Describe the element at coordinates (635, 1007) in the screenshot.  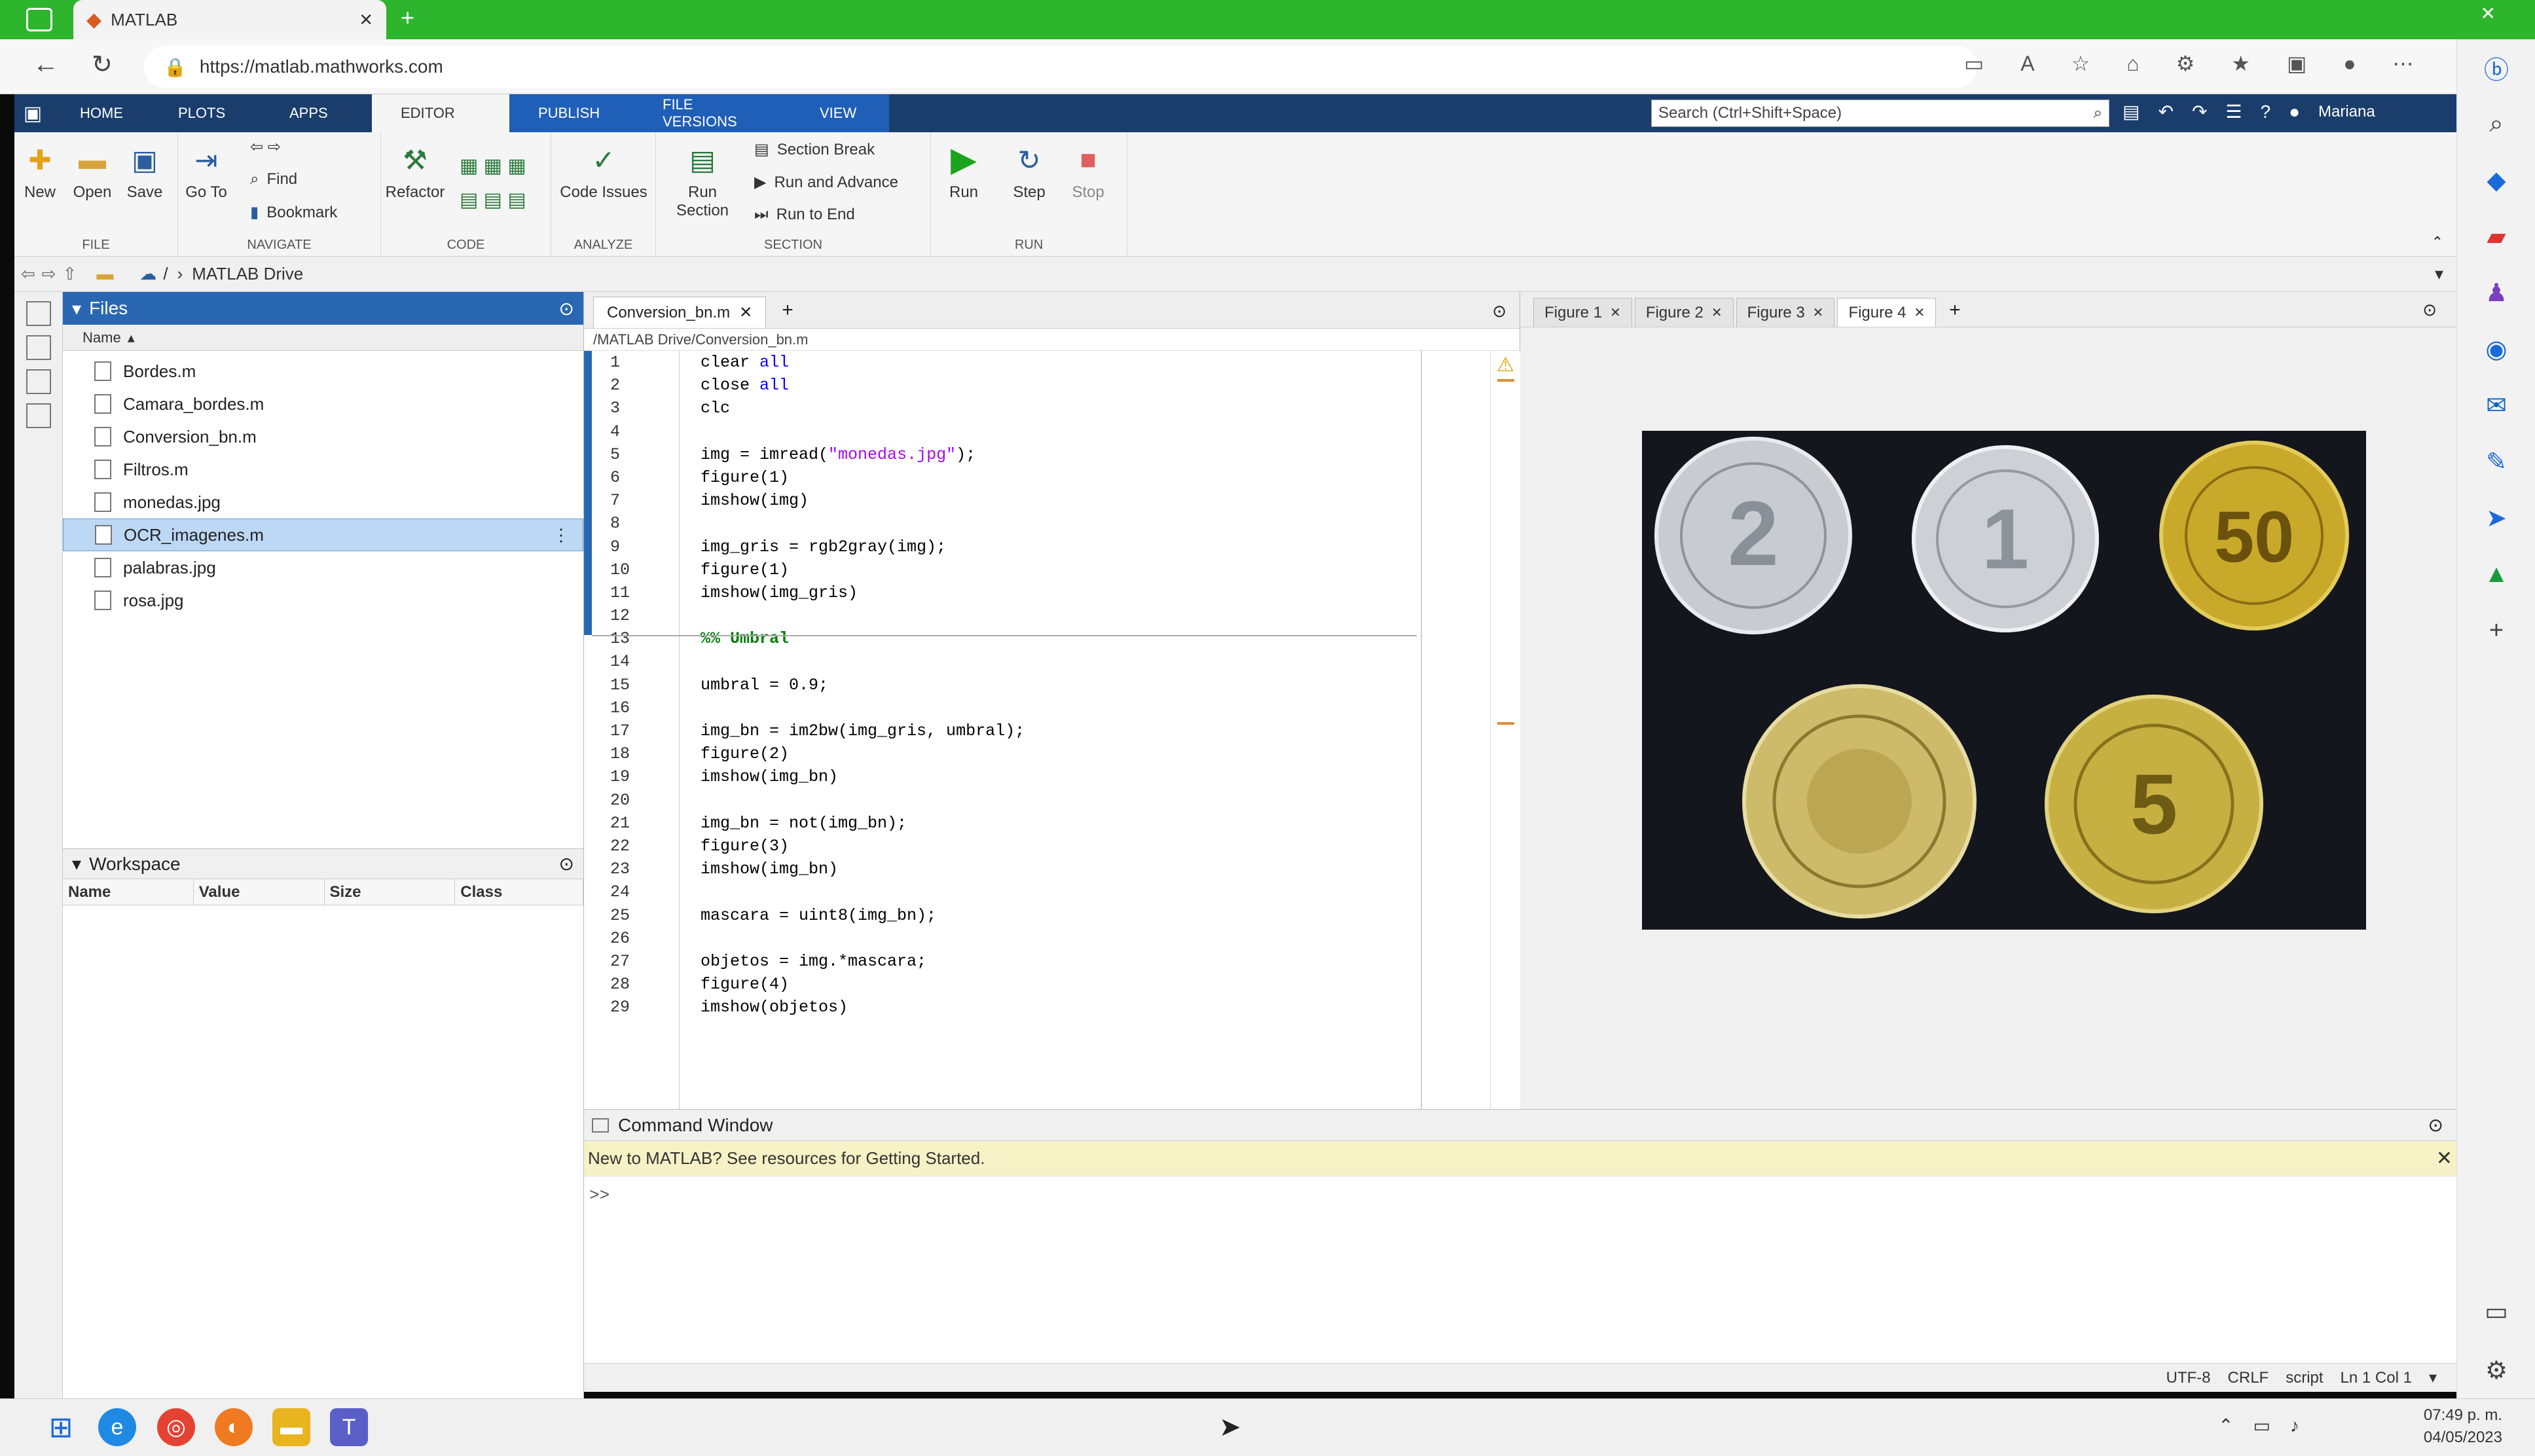
I see `line-number: 29` at that location.